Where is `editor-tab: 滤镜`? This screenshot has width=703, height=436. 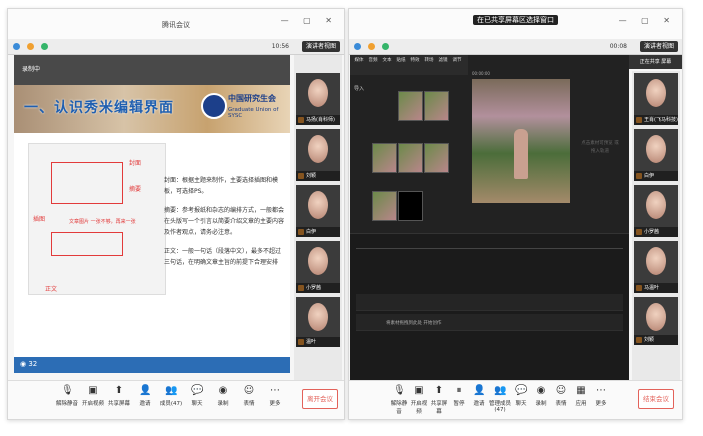
editor-tab: 滤镜 is located at coordinates (443, 65).